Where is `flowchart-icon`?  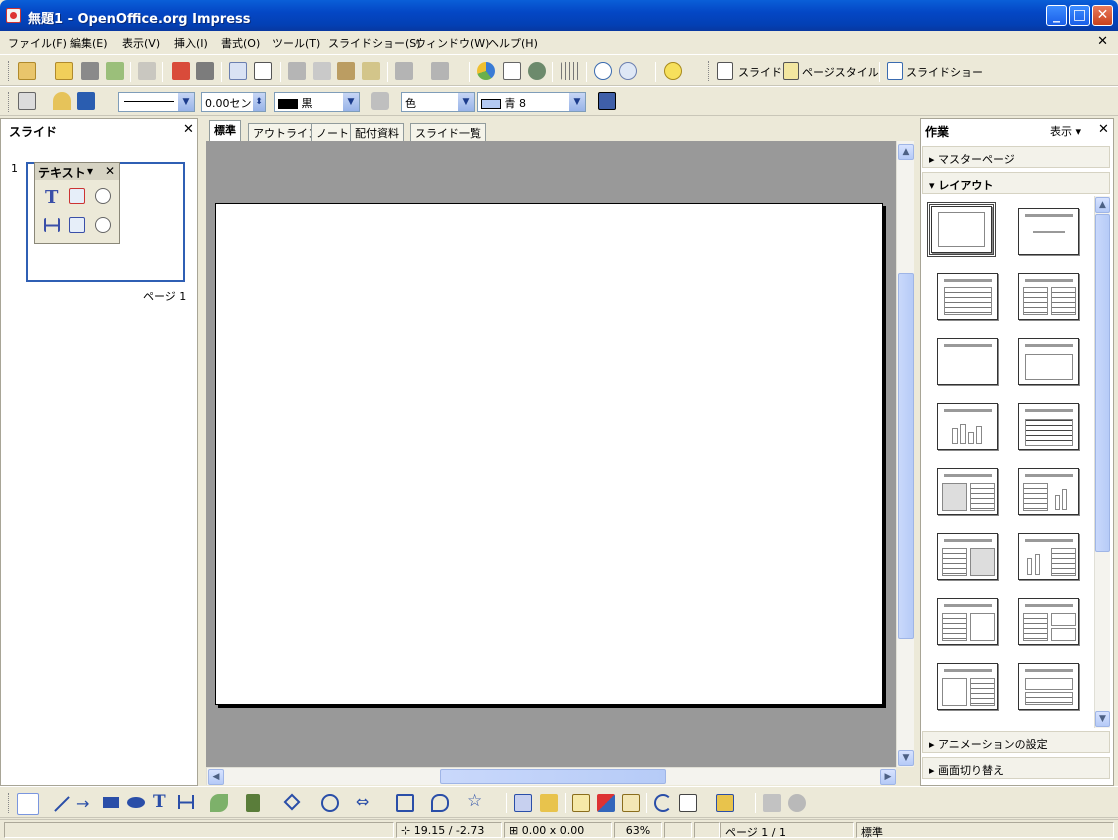 flowchart-icon is located at coordinates (405, 803).